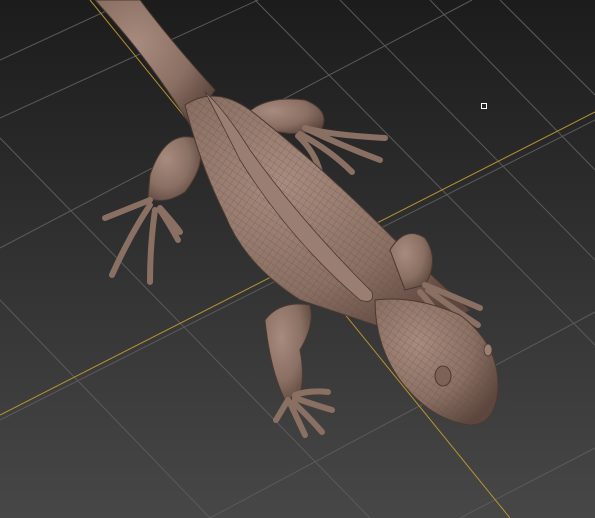 This screenshot has height=518, width=595. What do you see at coordinates (443, 376) in the screenshot?
I see `lizard-eye` at bounding box center [443, 376].